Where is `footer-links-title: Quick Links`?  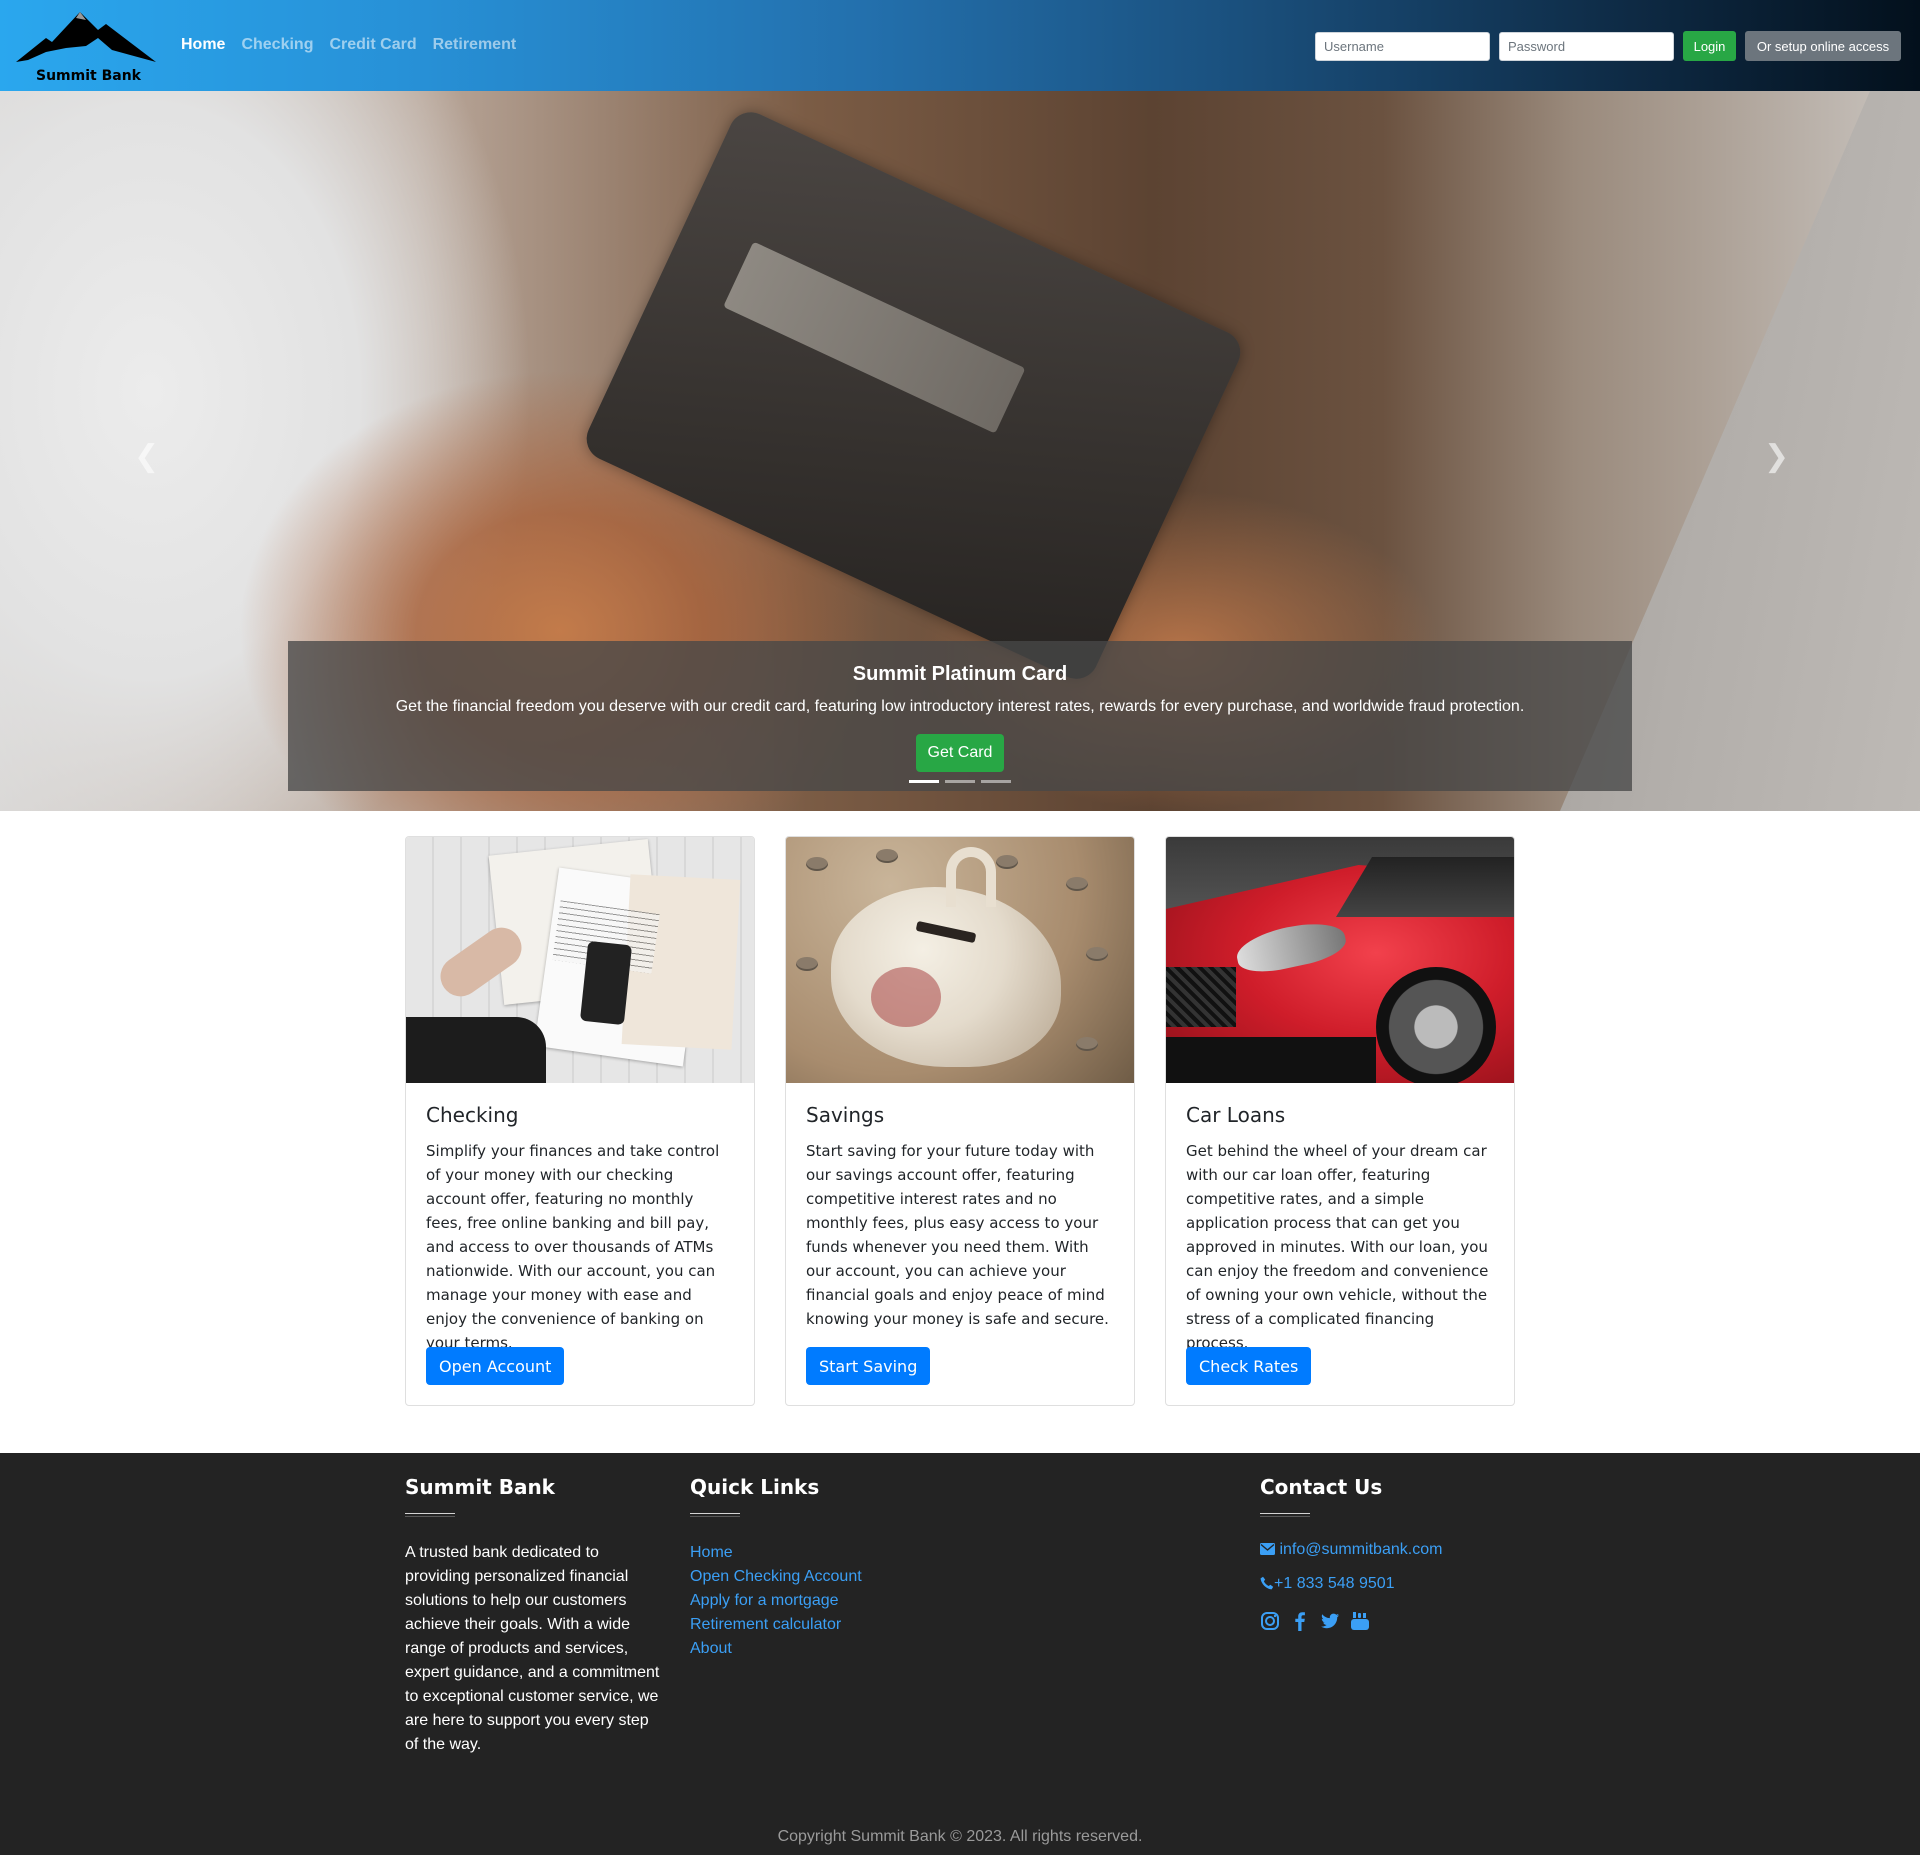 footer-links-title: Quick Links is located at coordinates (755, 1487).